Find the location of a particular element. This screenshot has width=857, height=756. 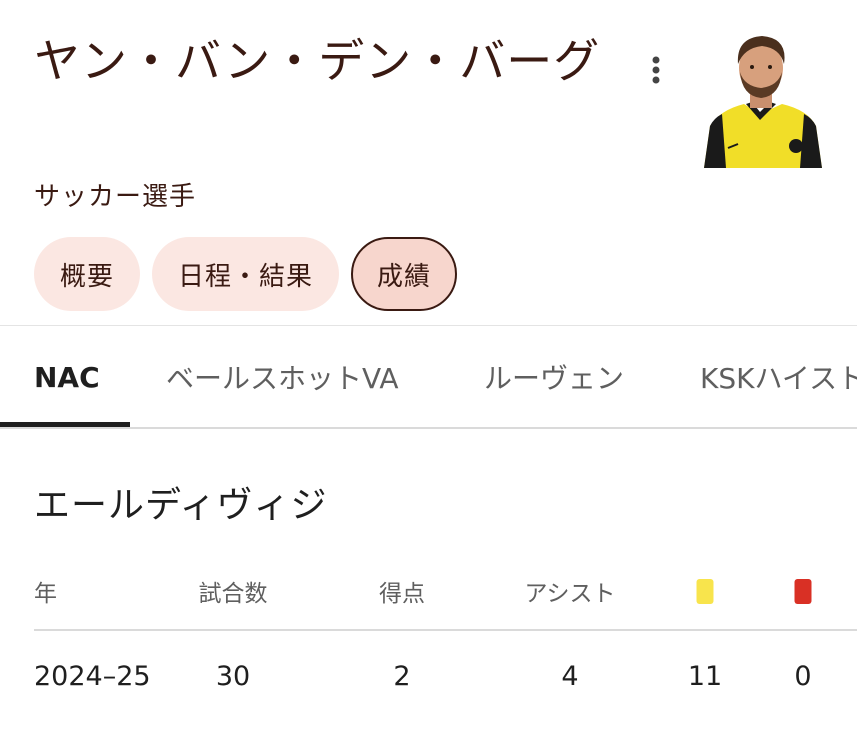

column-header-matches: 試合数 is located at coordinates (233, 594).